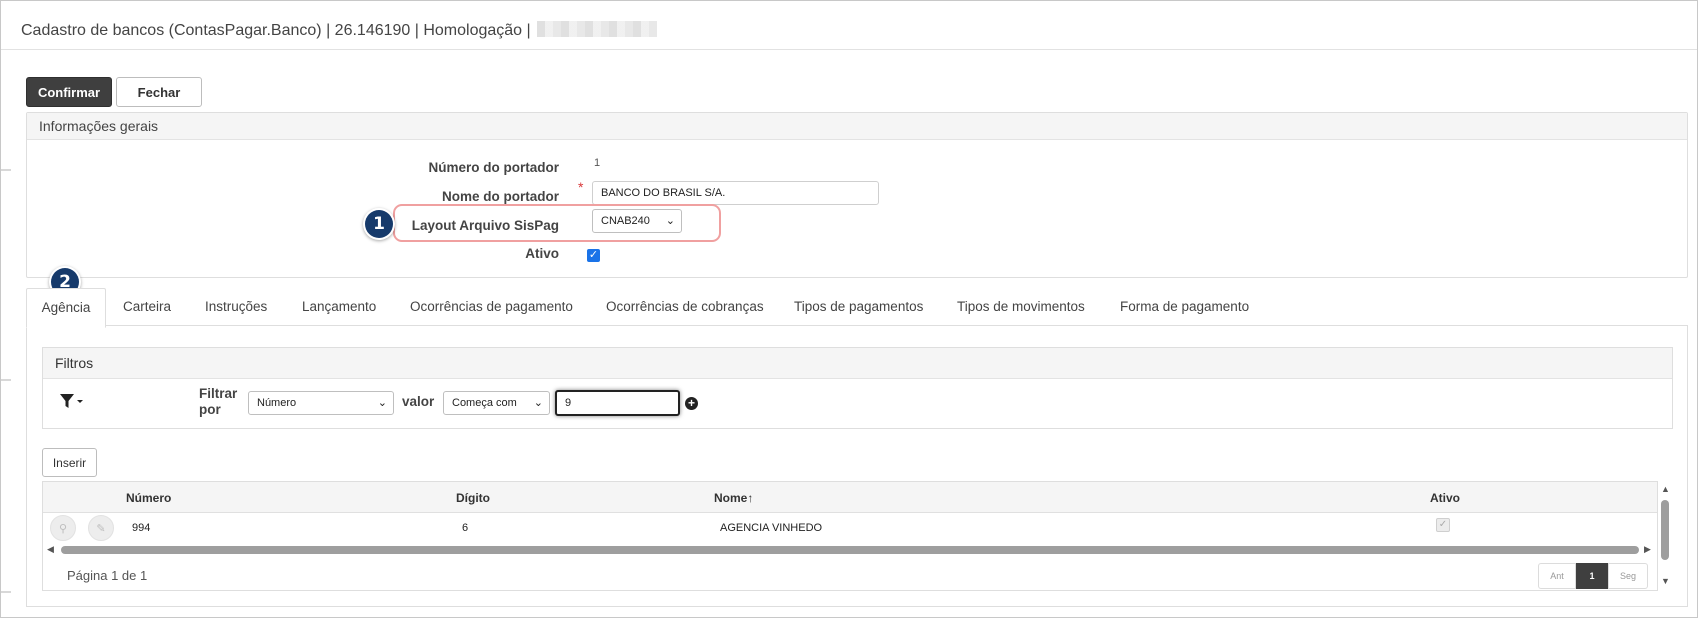  I want to click on table-header: Número Dígito Nome↑ Ativo, so click(850, 497).